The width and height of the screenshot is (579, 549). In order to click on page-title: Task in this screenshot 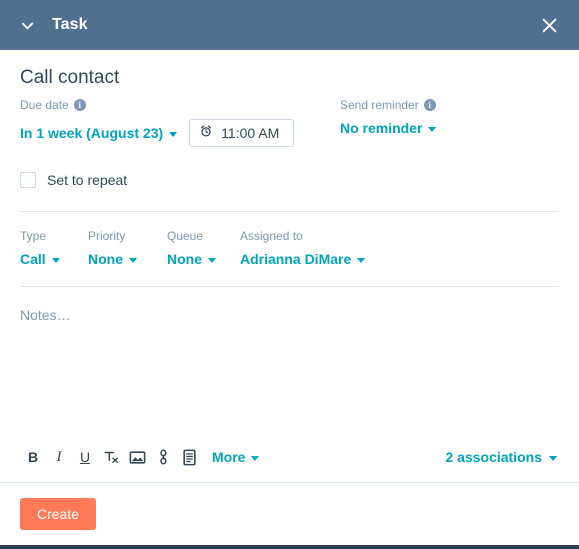, I will do `click(70, 24)`.